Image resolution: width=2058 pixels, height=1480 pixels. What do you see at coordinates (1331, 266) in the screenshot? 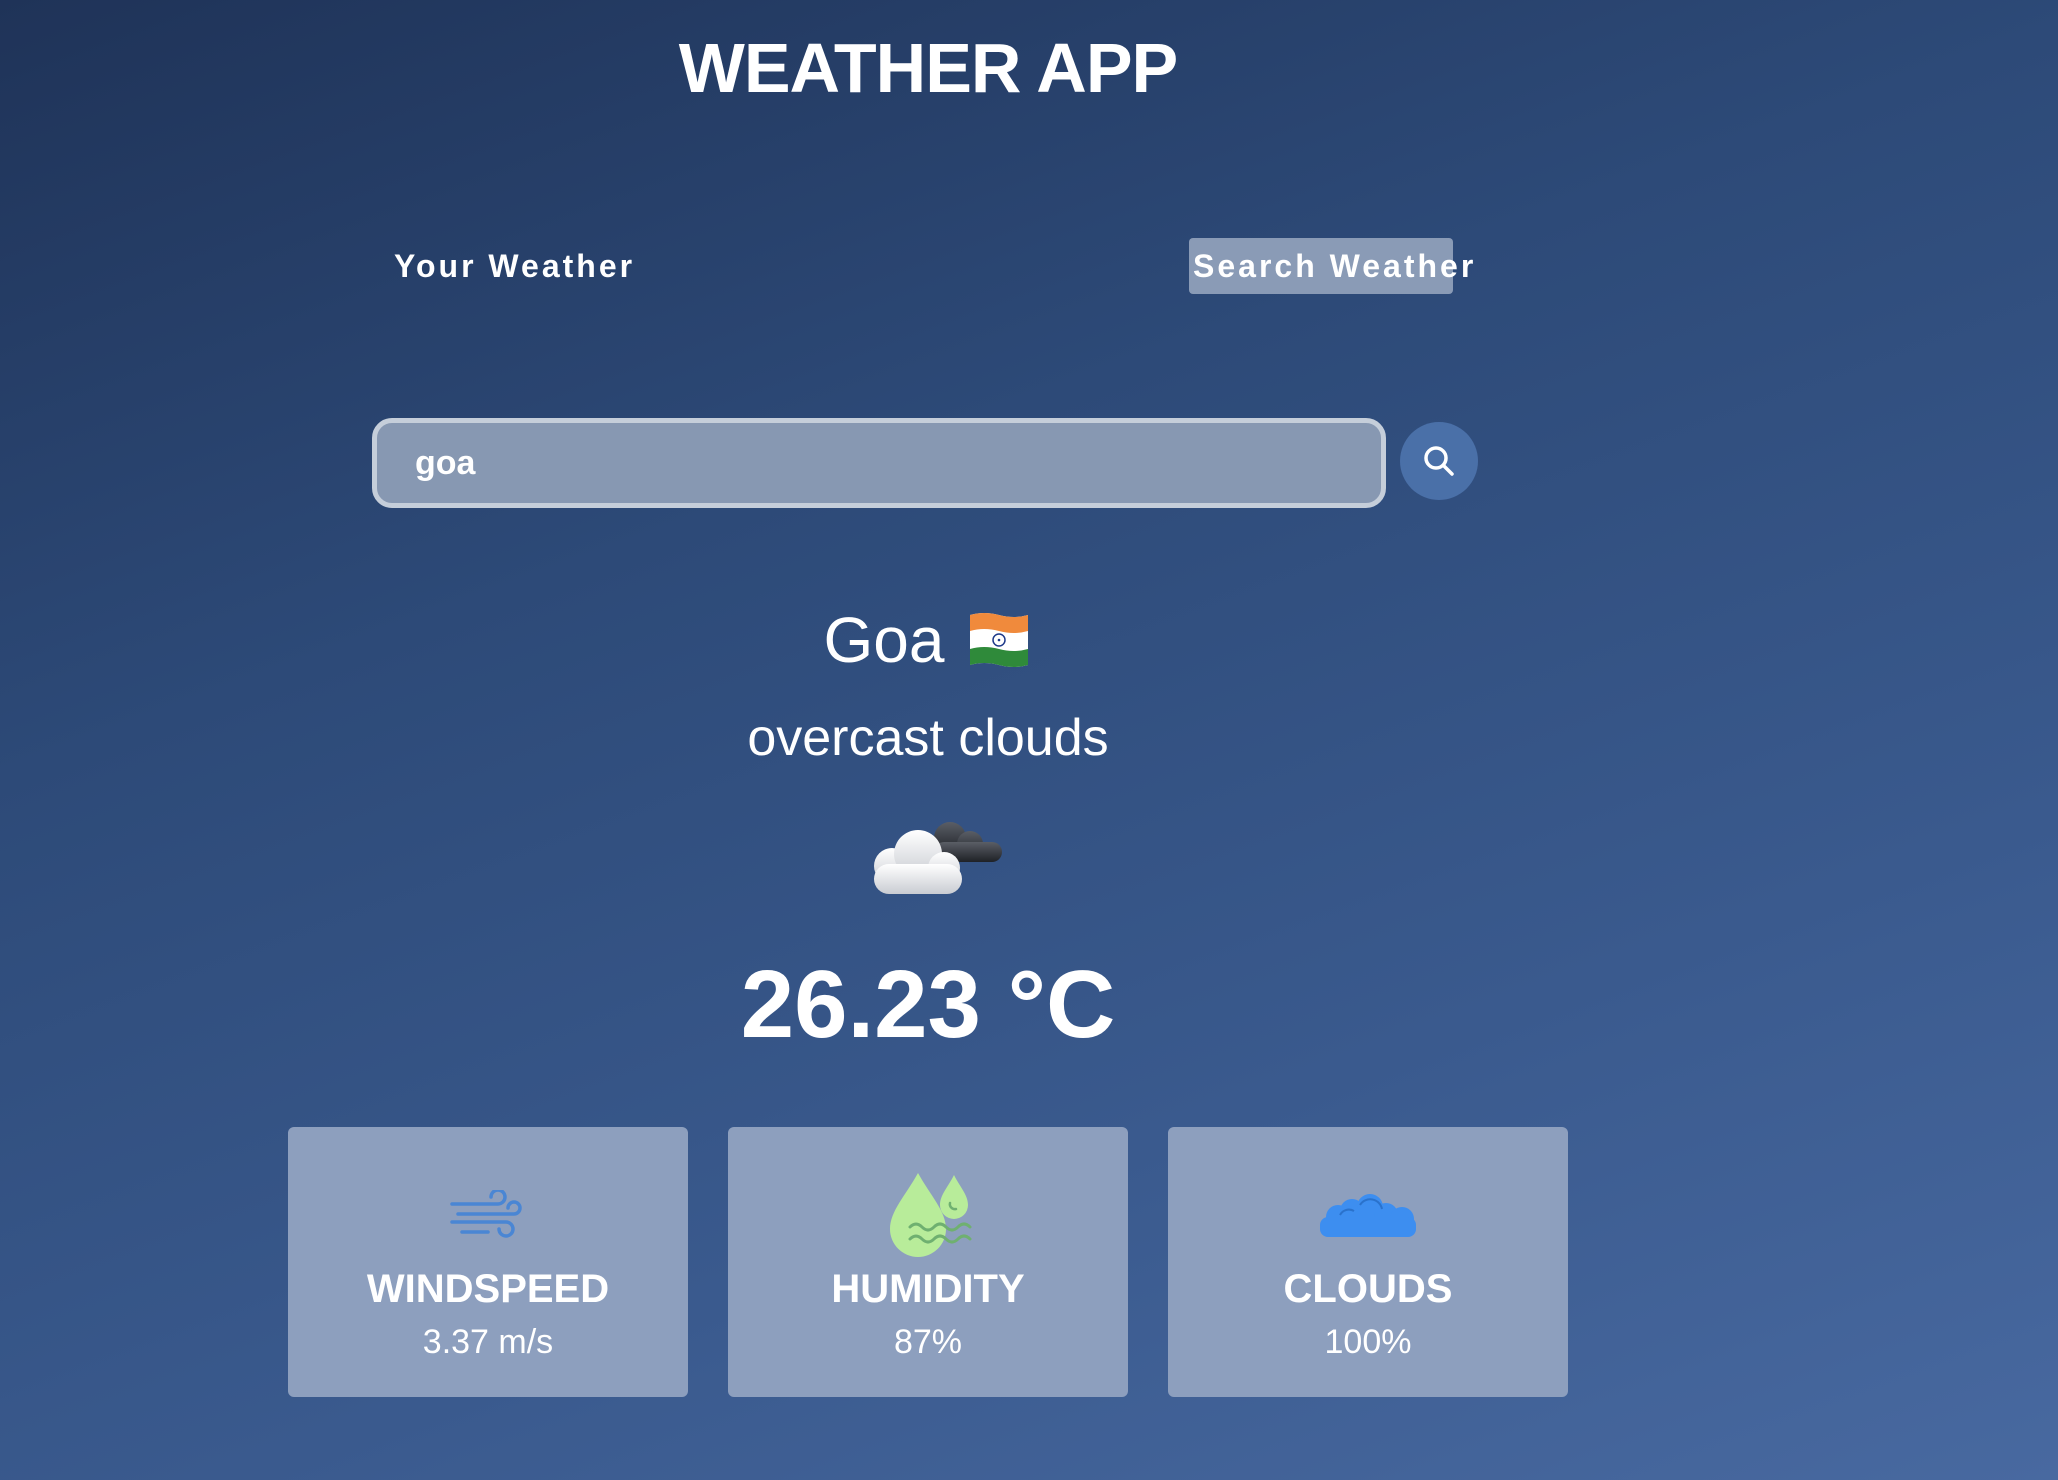
I see `tab-search-weather: Search Weather` at bounding box center [1331, 266].